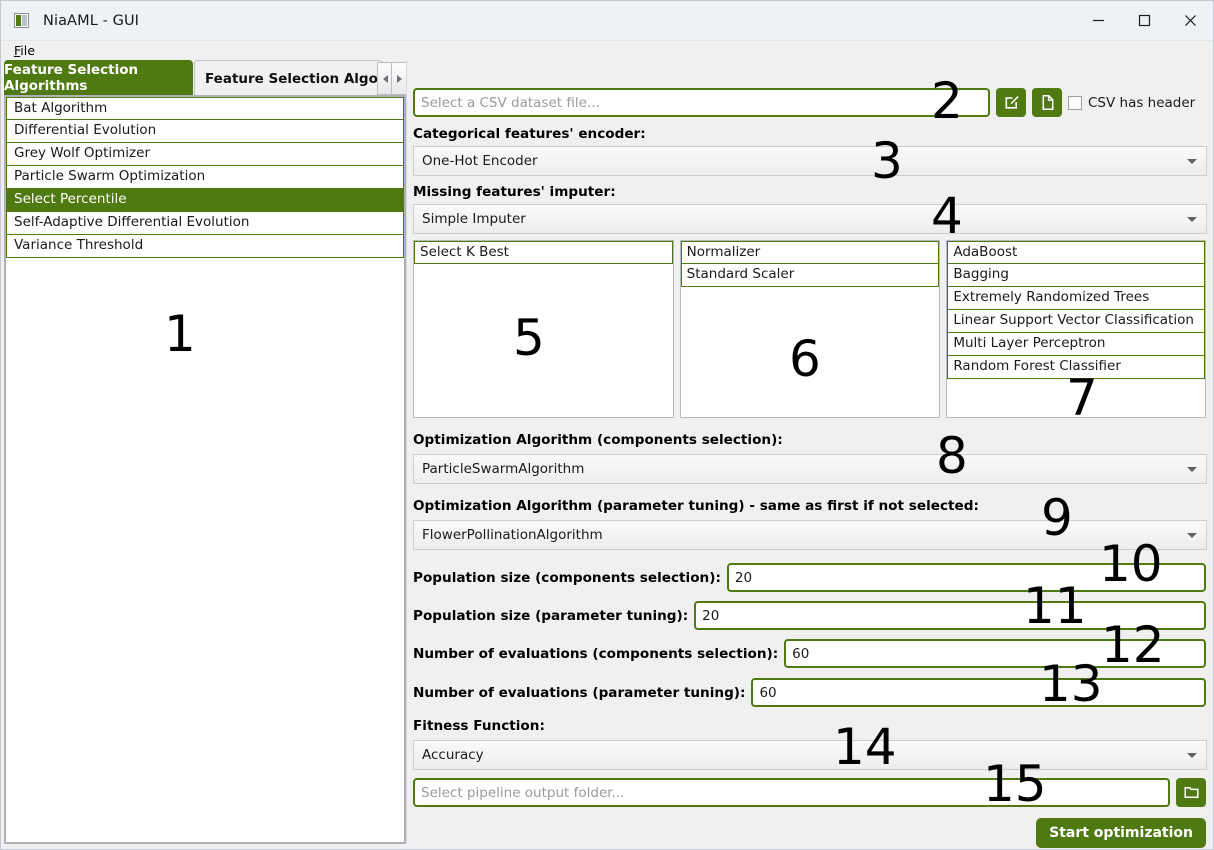  I want to click on file-document-icon, so click(1047, 102).